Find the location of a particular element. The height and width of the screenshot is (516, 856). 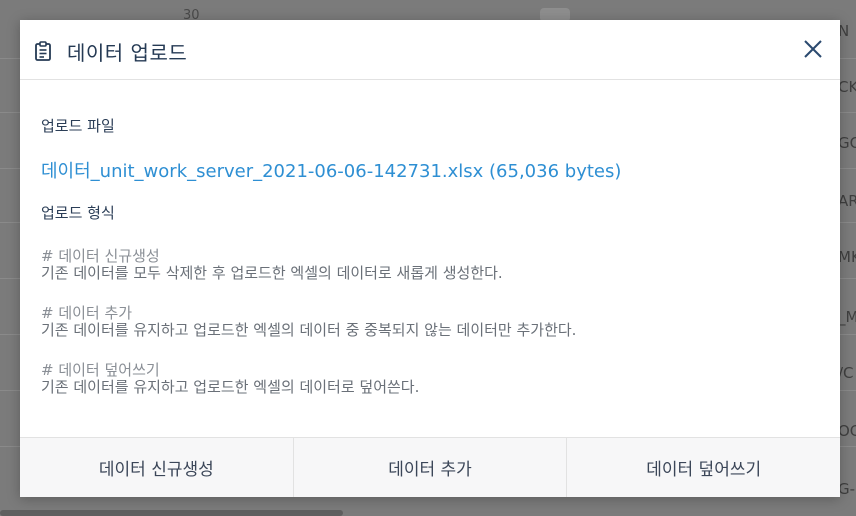

close-icon is located at coordinates (813, 49).